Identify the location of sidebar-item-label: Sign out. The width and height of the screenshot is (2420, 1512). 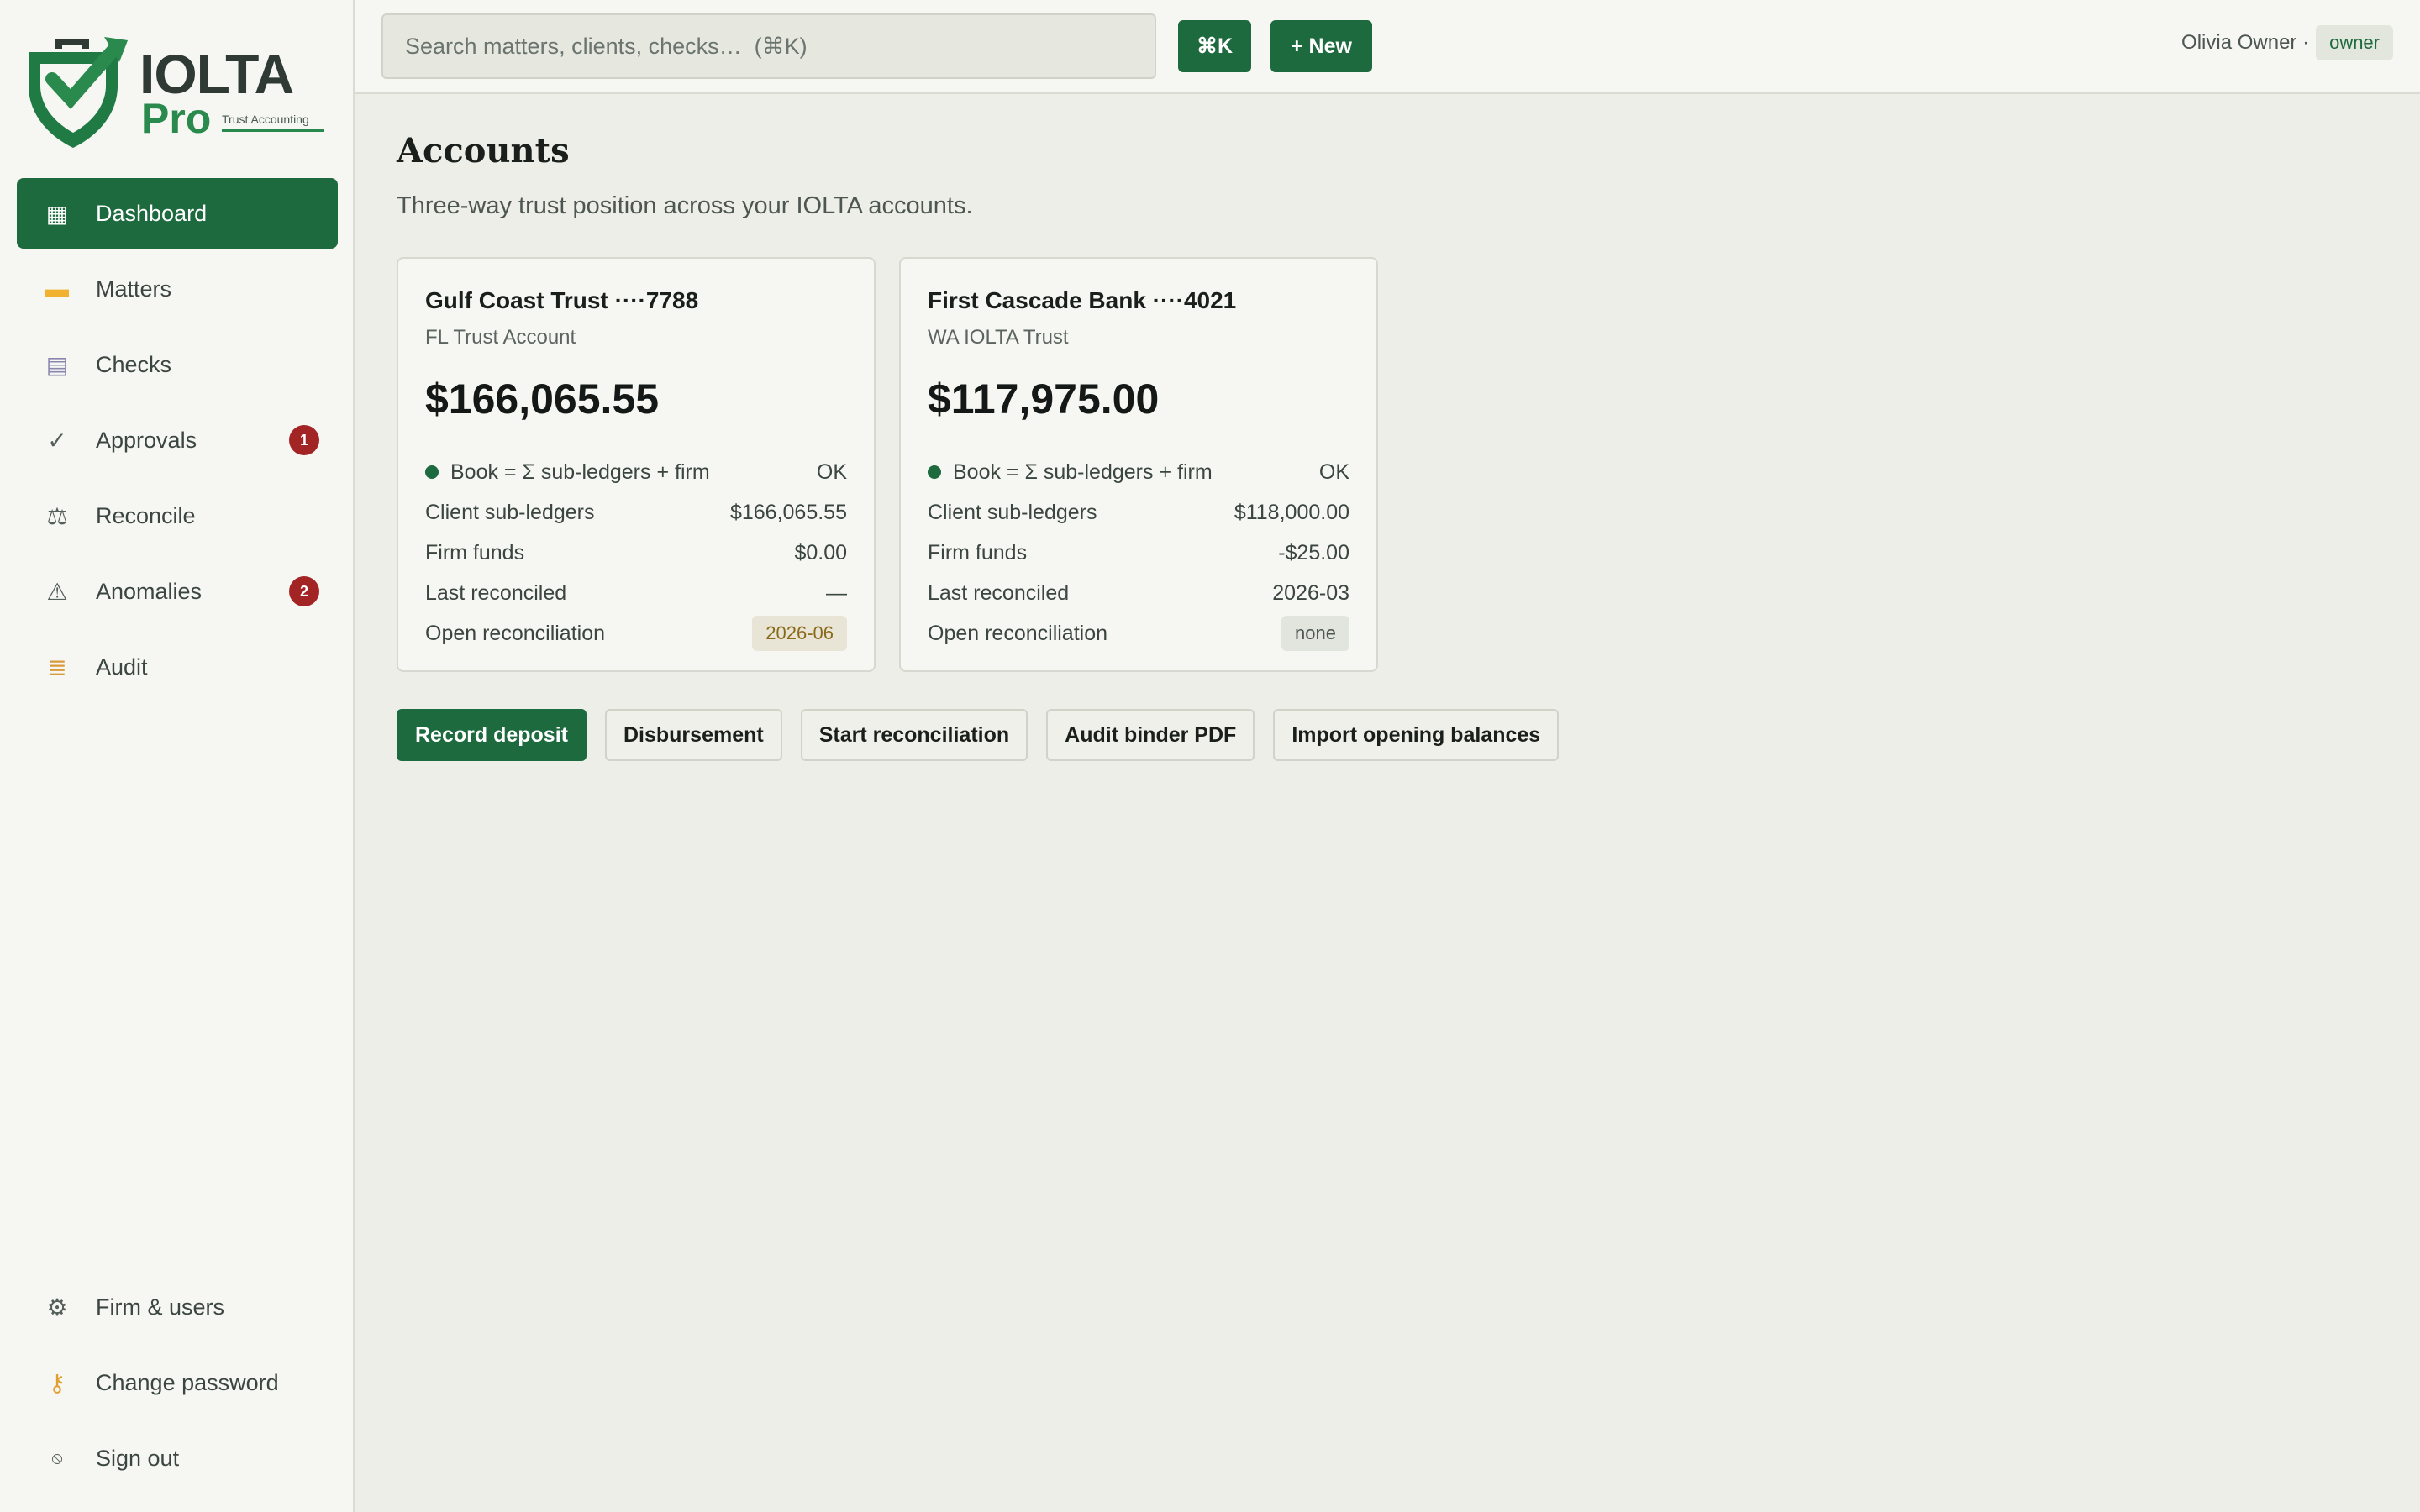
(138, 1458).